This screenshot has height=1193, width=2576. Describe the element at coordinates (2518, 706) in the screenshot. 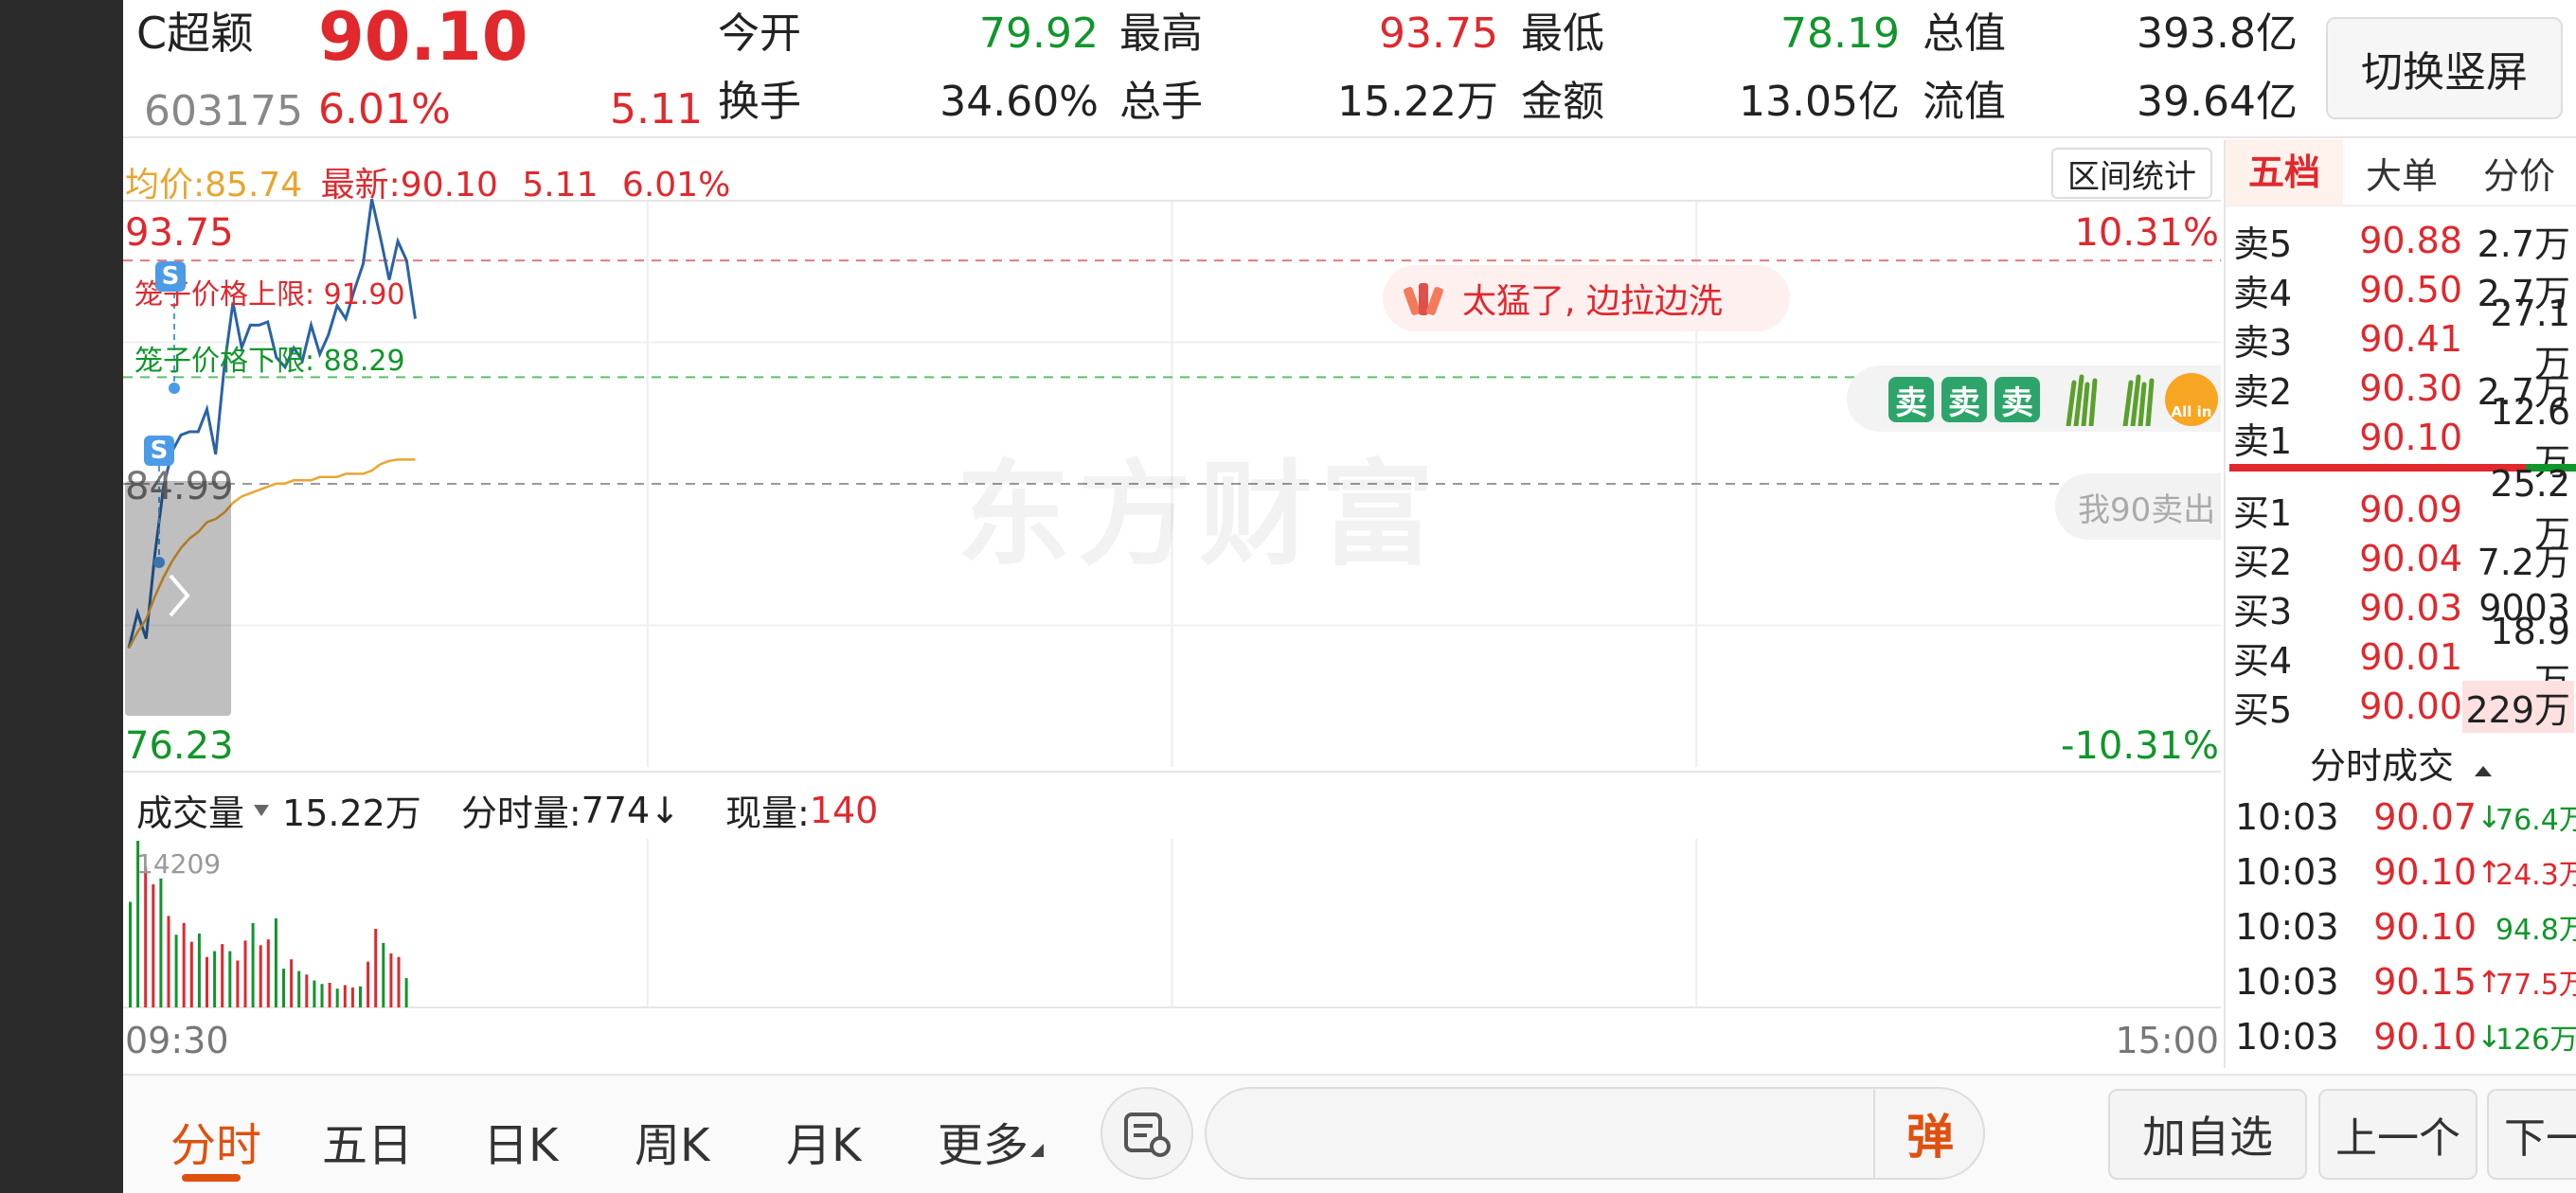

I see `bid-volume: 229万` at that location.